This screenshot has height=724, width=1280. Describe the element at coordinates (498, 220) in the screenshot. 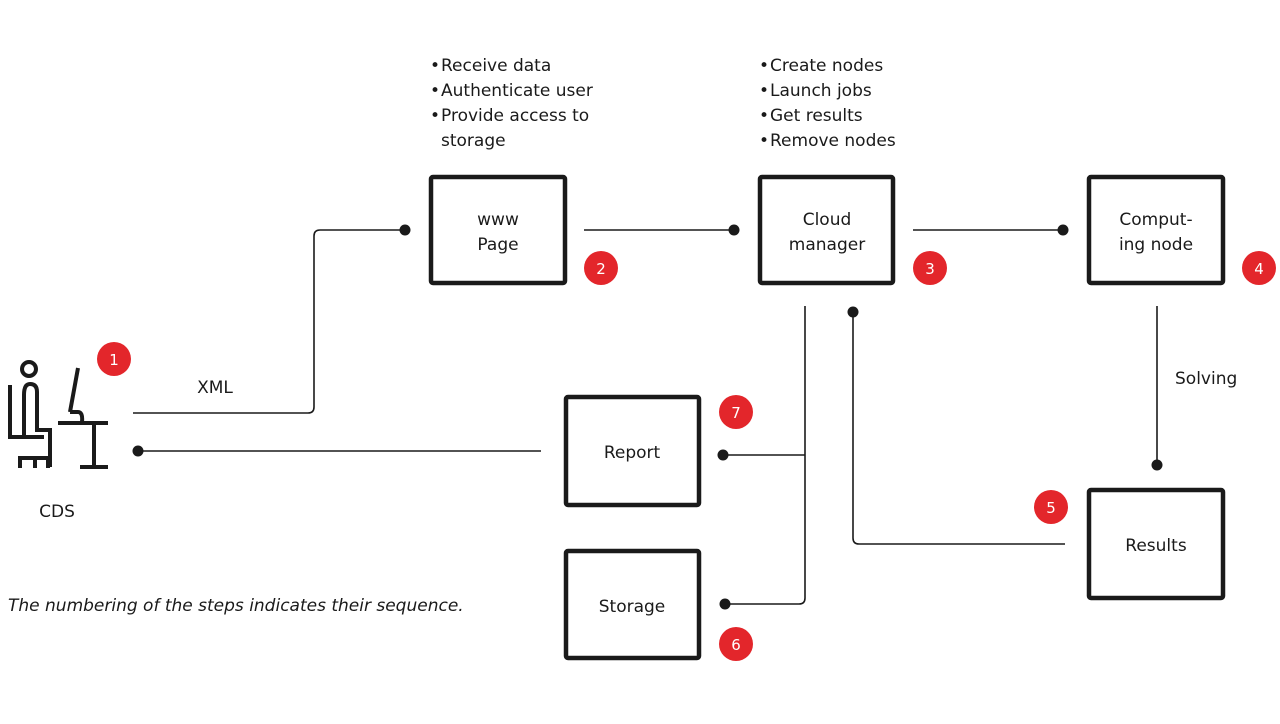

I see `www-page-line-1: www` at that location.